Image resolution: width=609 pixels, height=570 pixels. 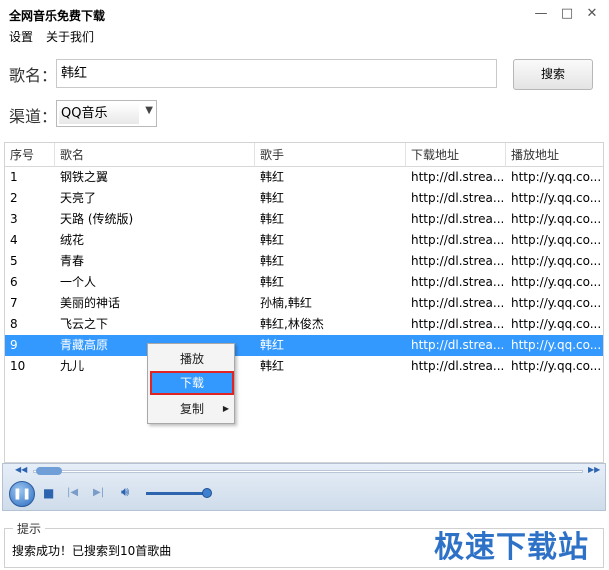 What do you see at coordinates (21, 469) in the screenshot?
I see `rewind-icon: ◀◀` at bounding box center [21, 469].